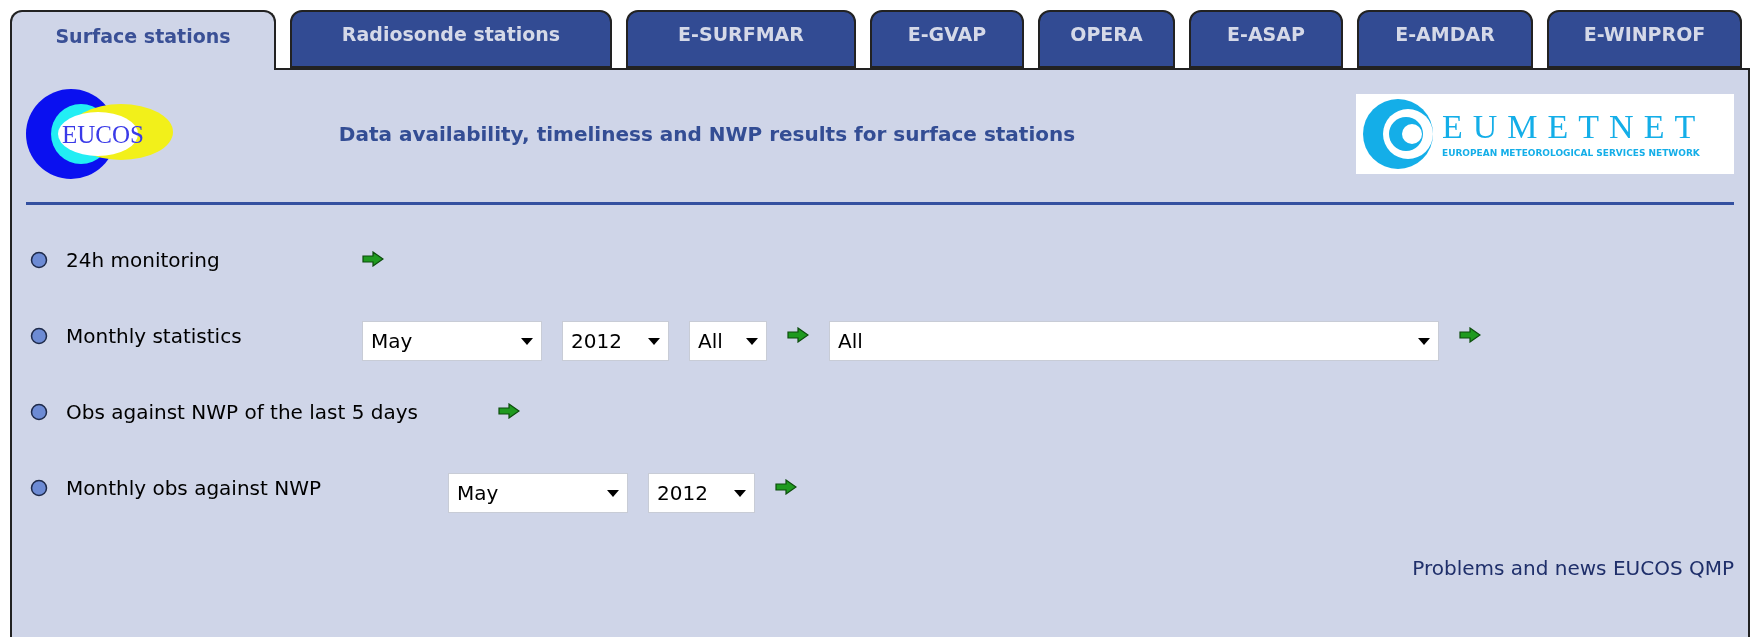 The width and height of the screenshot is (1758, 637). What do you see at coordinates (947, 39) in the screenshot?
I see `tab: E-GVAP` at bounding box center [947, 39].